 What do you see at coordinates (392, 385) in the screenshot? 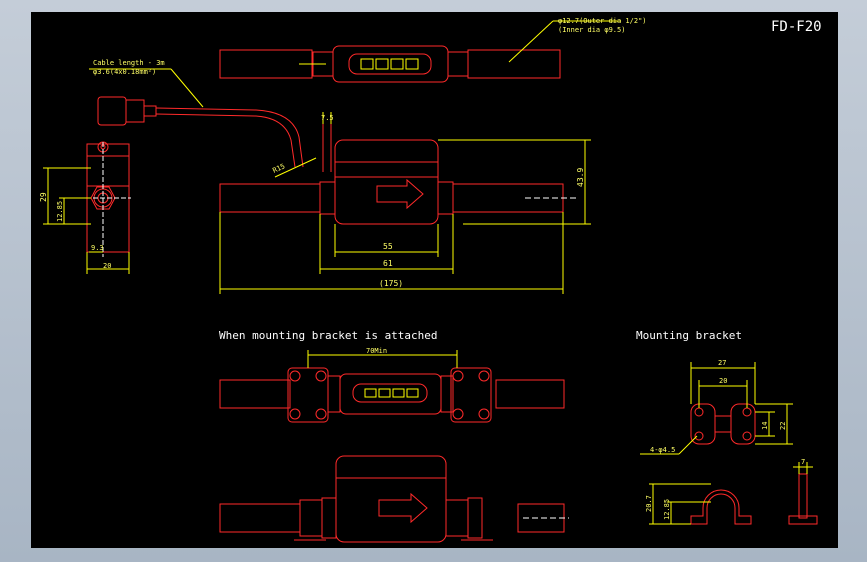
I see `bracket-attached-top: 70Min` at bounding box center [392, 385].